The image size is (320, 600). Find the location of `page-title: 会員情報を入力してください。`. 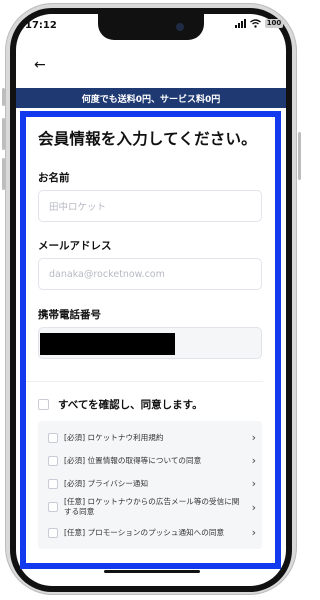

page-title: 会員情報を入力してください。 is located at coordinates (147, 139).